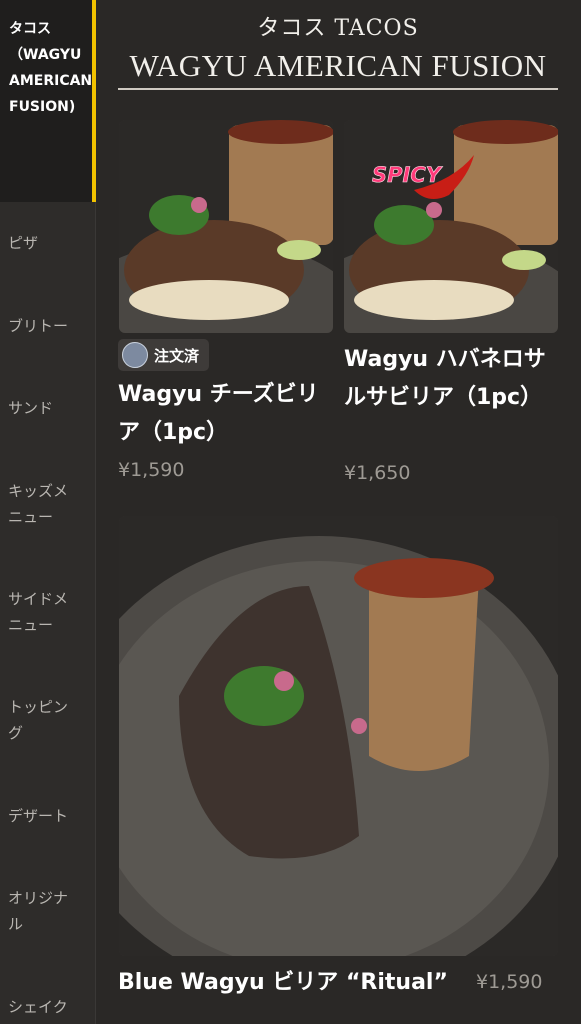 This screenshot has width=581, height=1024. I want to click on header-divider, so click(338, 89).